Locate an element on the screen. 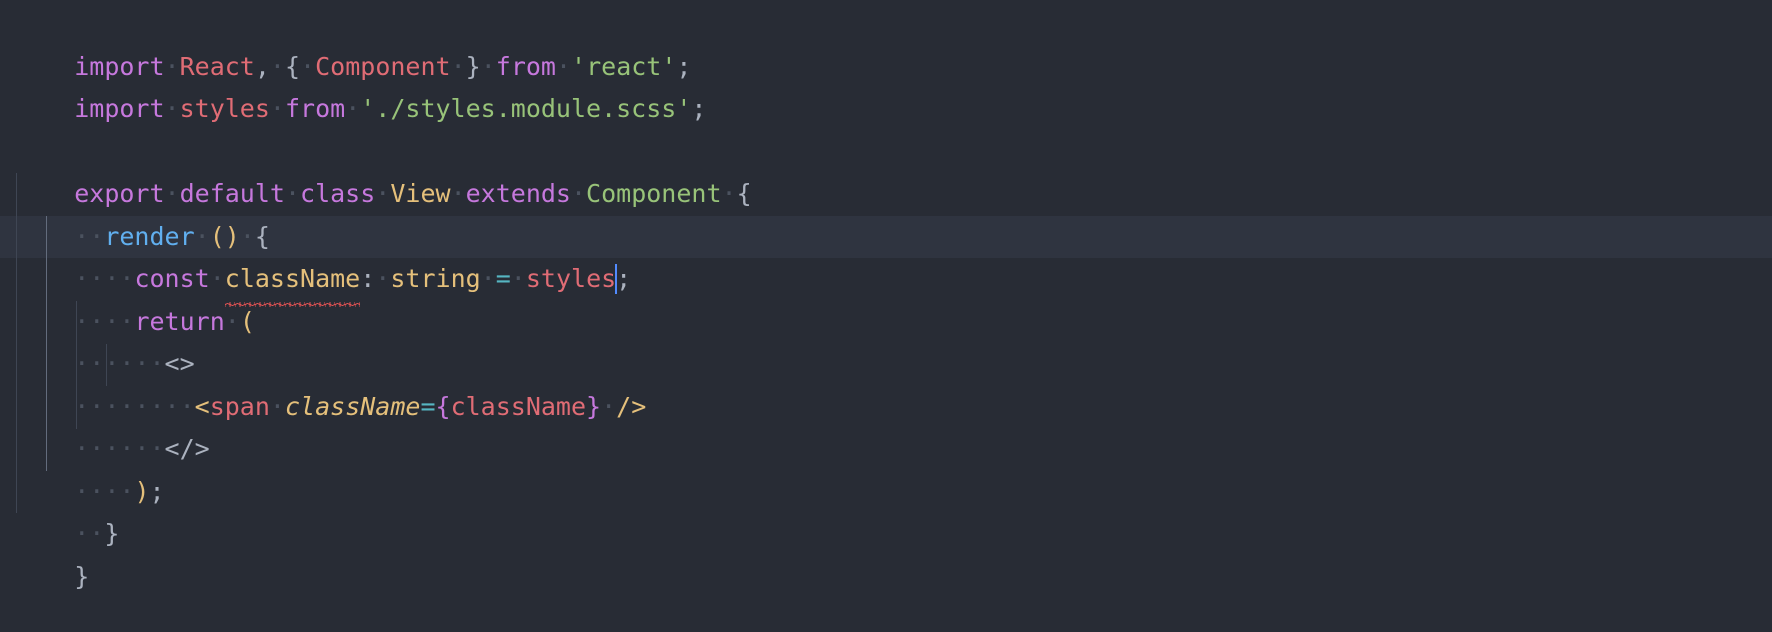 The width and height of the screenshot is (1772, 632). token-jsx-fragment-close: </> is located at coordinates (187, 448).